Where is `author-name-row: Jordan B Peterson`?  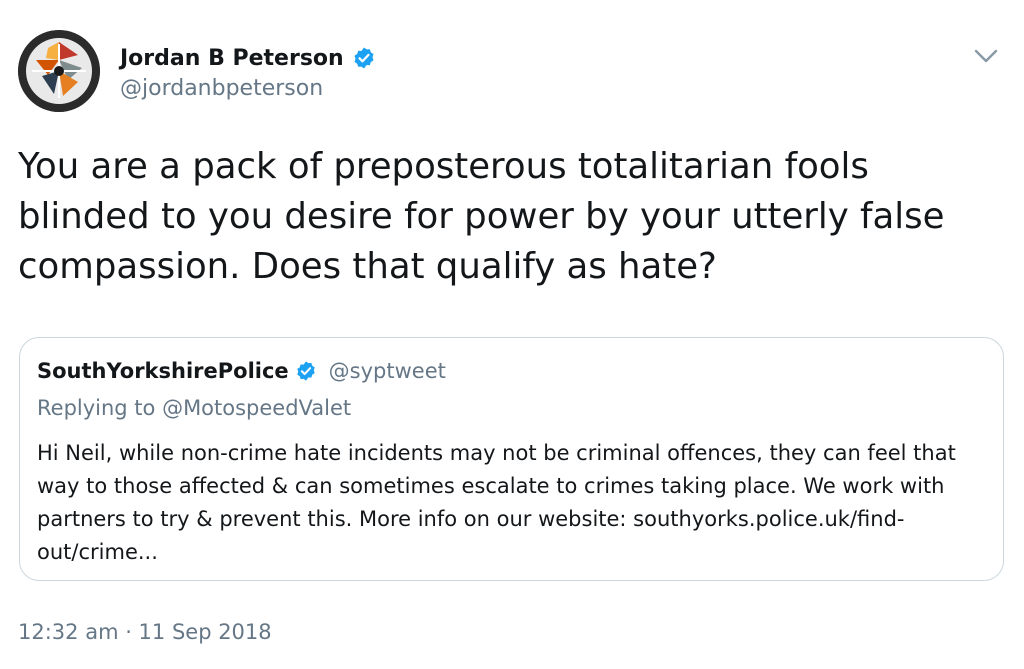 author-name-row: Jordan B Peterson is located at coordinates (248, 58).